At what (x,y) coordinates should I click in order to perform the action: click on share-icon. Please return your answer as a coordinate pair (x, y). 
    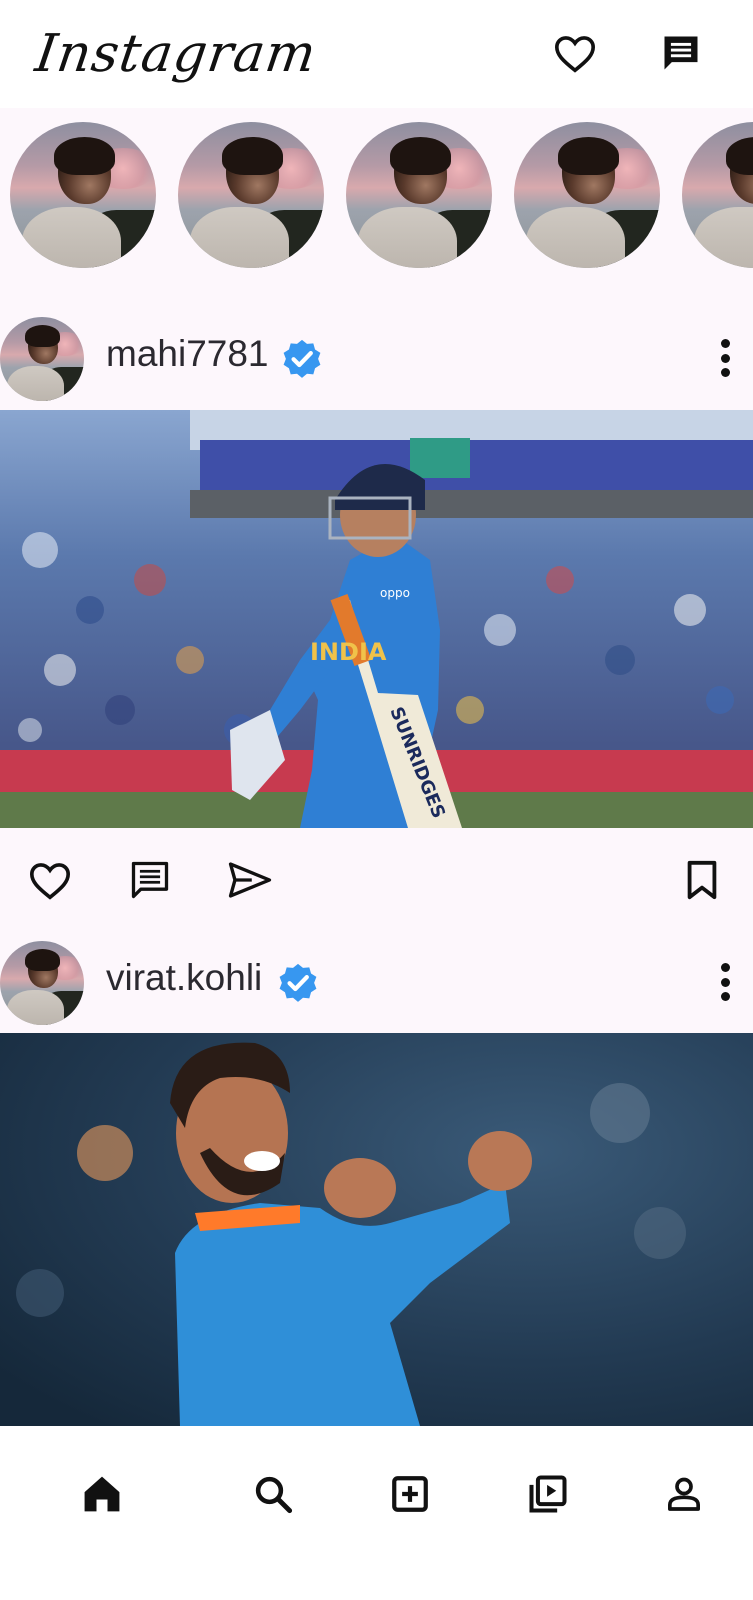
    Looking at the image, I should click on (250, 880).